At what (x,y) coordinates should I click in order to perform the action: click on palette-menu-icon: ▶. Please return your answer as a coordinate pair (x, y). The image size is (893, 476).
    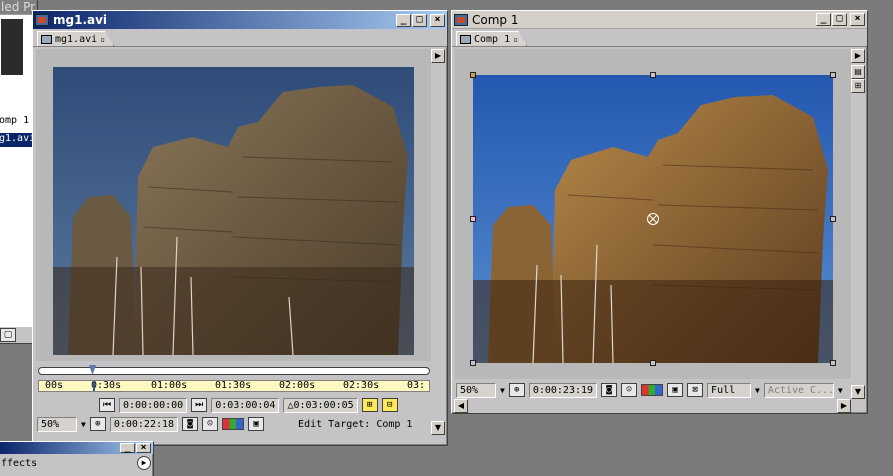
    Looking at the image, I should click on (144, 463).